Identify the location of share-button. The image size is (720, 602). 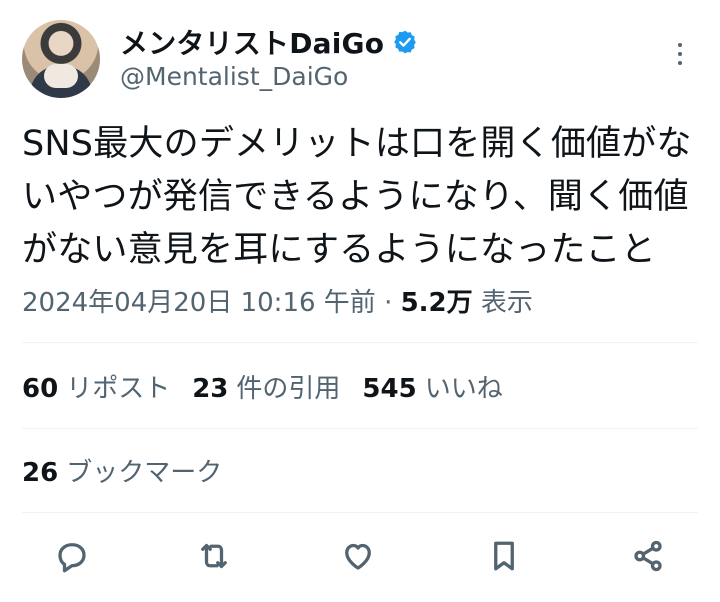
(648, 556).